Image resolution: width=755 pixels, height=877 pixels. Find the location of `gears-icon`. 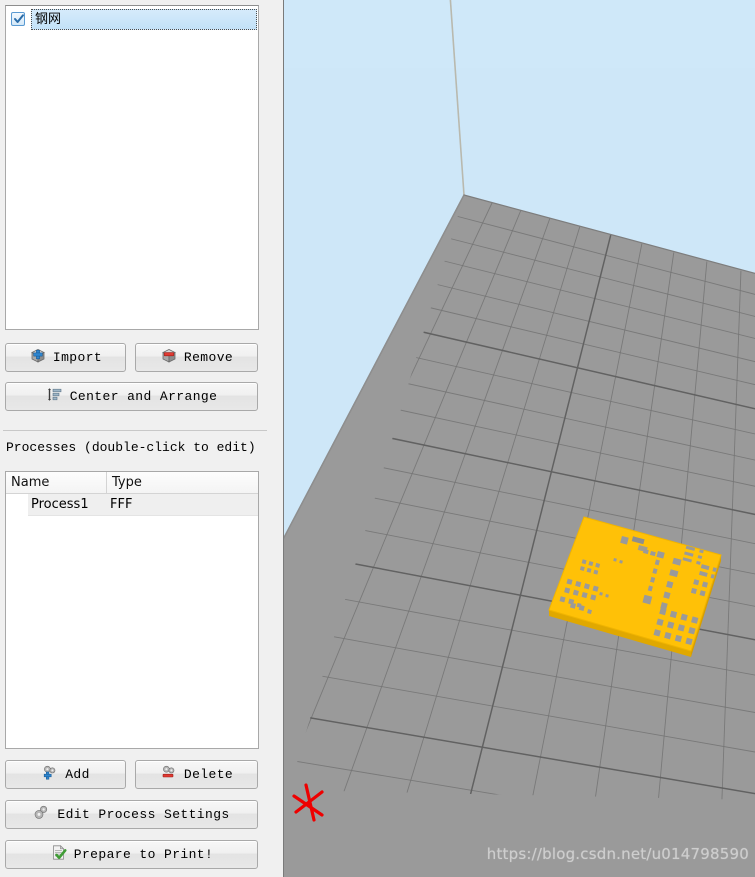

gears-icon is located at coordinates (42, 815).